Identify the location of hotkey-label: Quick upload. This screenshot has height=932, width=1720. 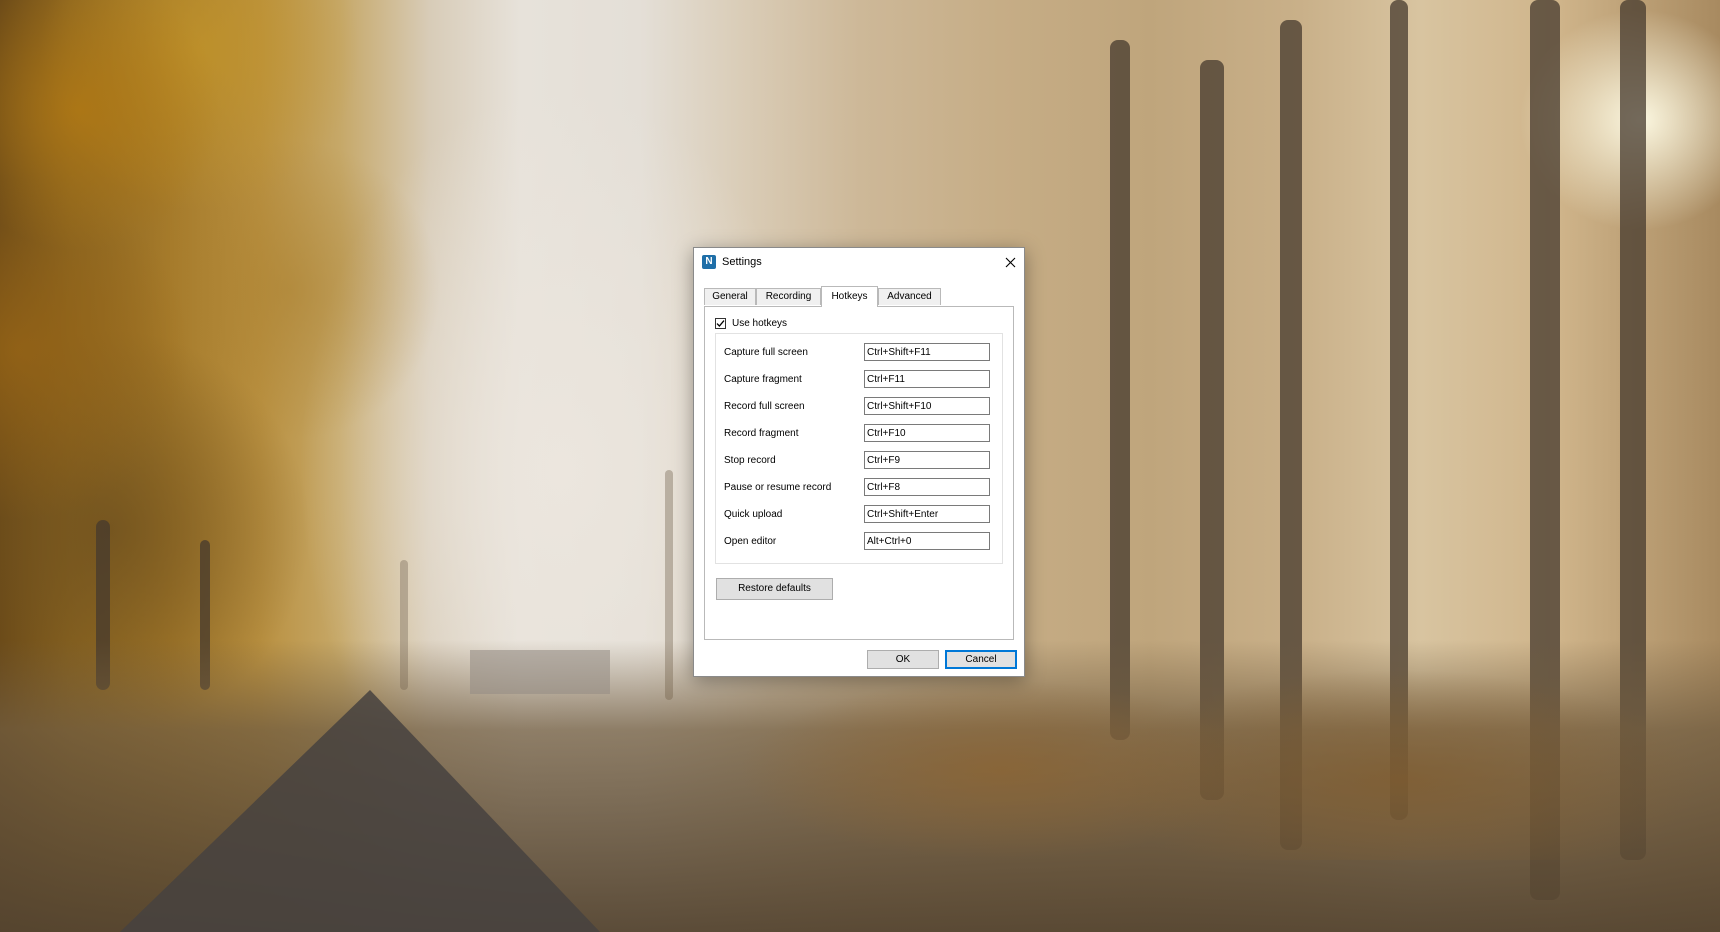
(753, 514).